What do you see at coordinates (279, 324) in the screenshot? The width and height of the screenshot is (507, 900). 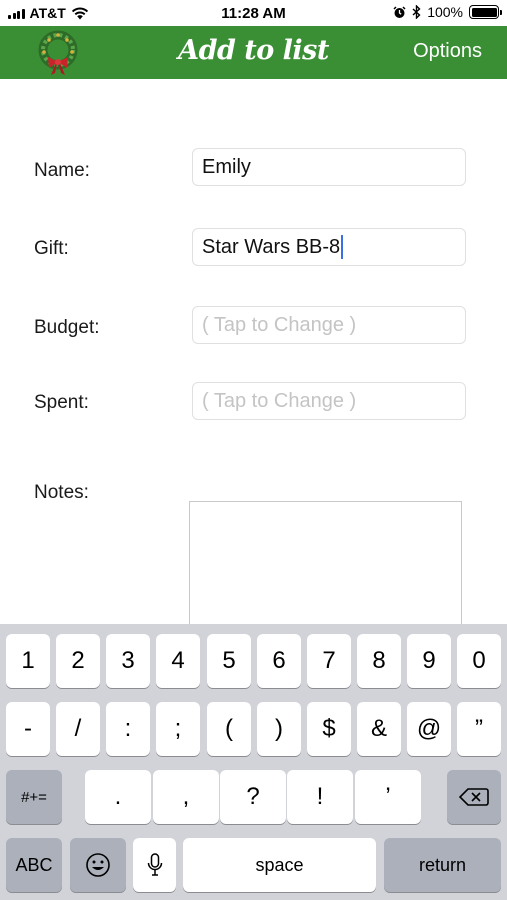 I see `budget-placeholder: ( Tap to Change )` at bounding box center [279, 324].